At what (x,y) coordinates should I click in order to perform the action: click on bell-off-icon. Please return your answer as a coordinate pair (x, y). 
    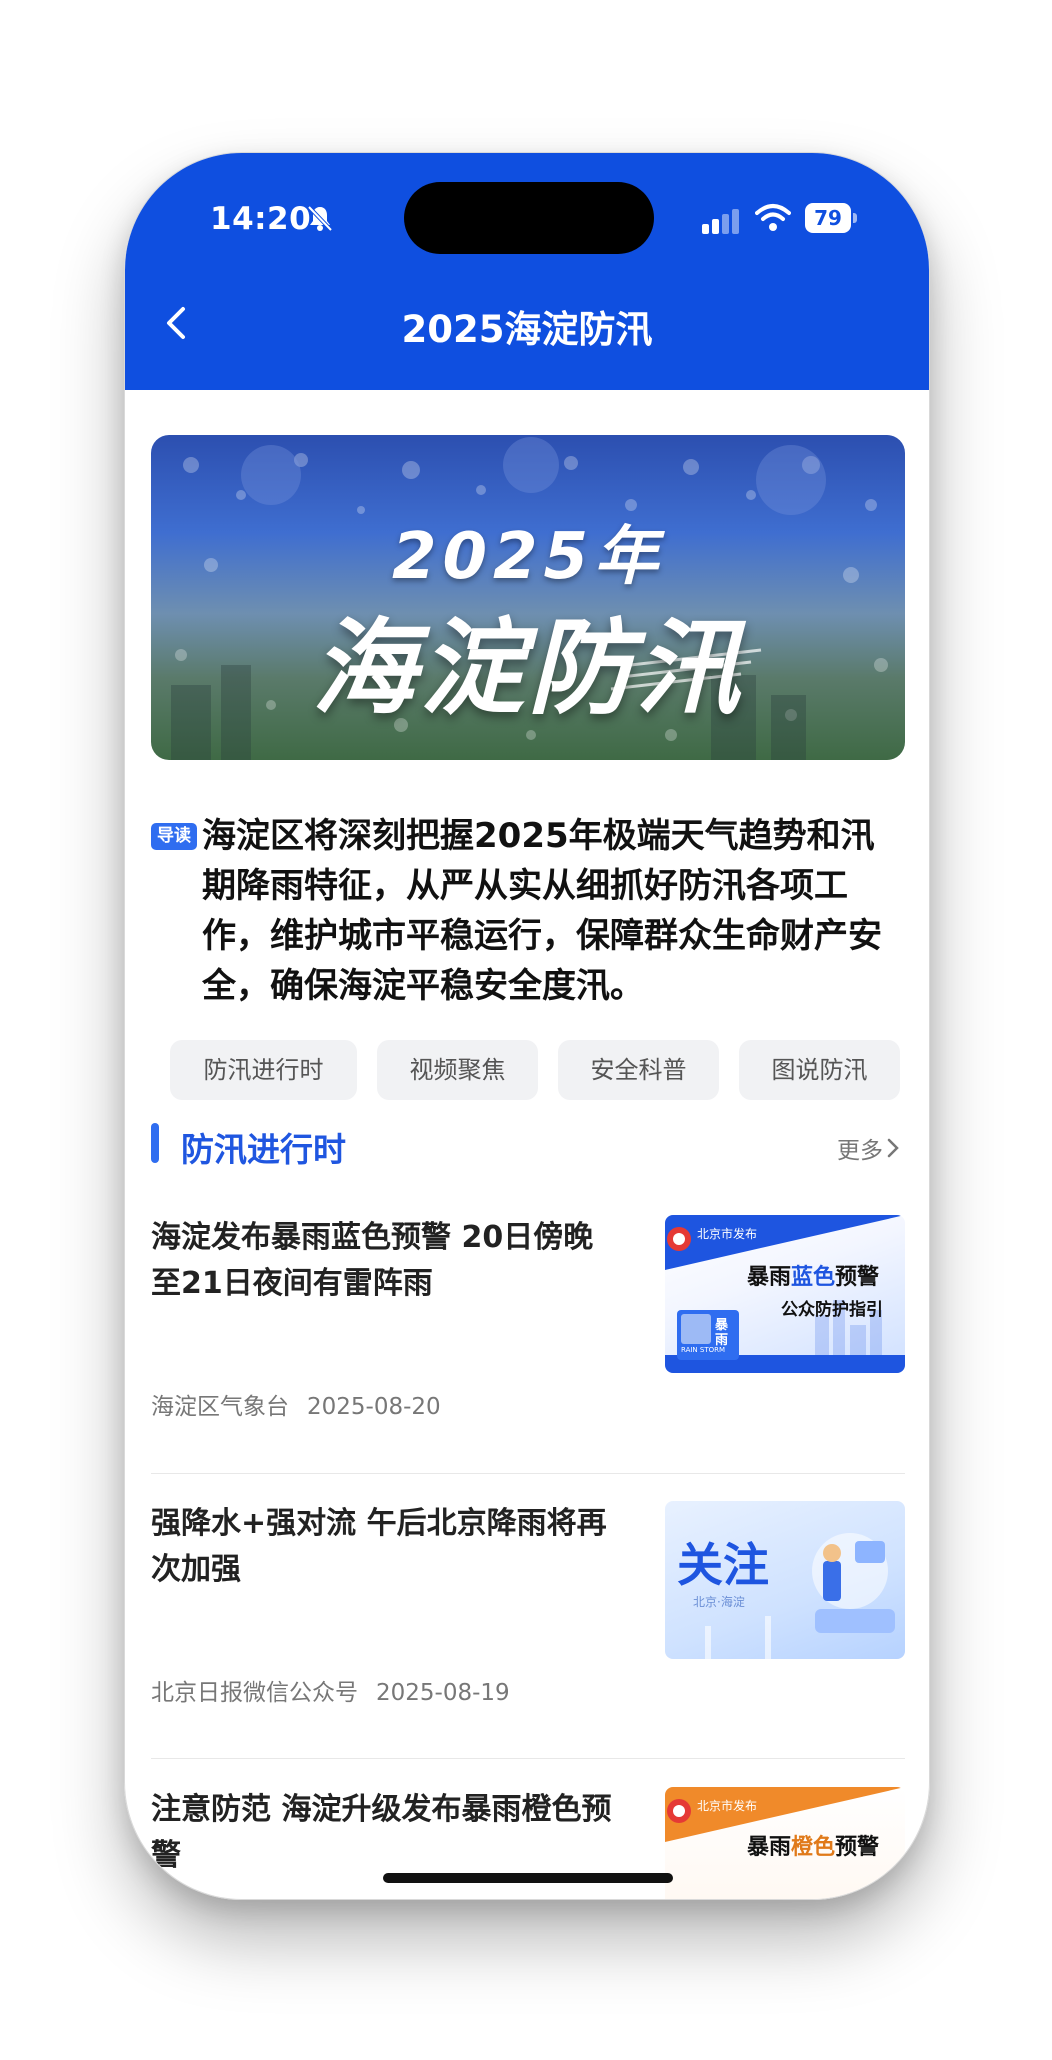
    Looking at the image, I should click on (320, 218).